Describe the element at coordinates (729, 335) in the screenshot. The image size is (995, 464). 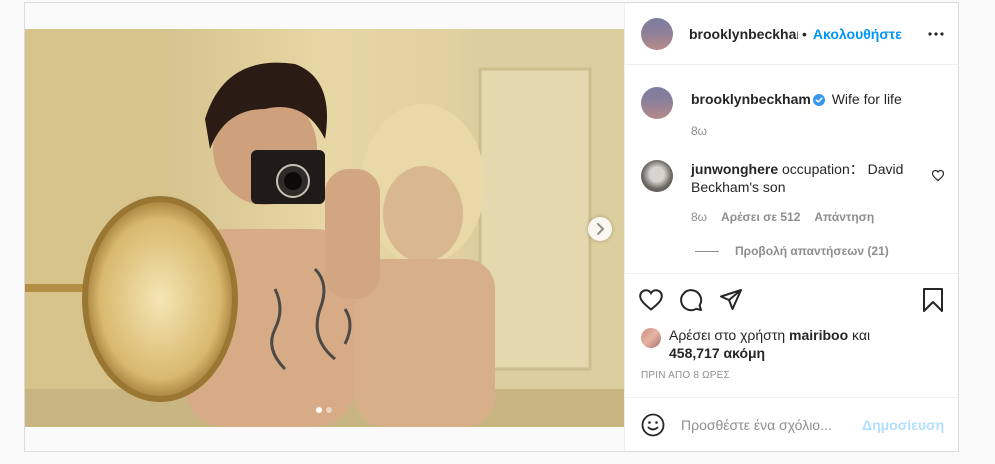
I see `likes-prefix: Αρέσει στο χρήστη` at that location.